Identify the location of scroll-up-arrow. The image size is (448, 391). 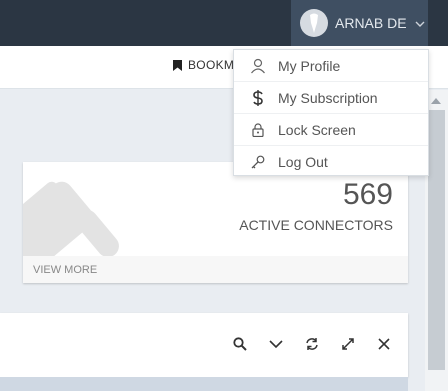
(436, 101).